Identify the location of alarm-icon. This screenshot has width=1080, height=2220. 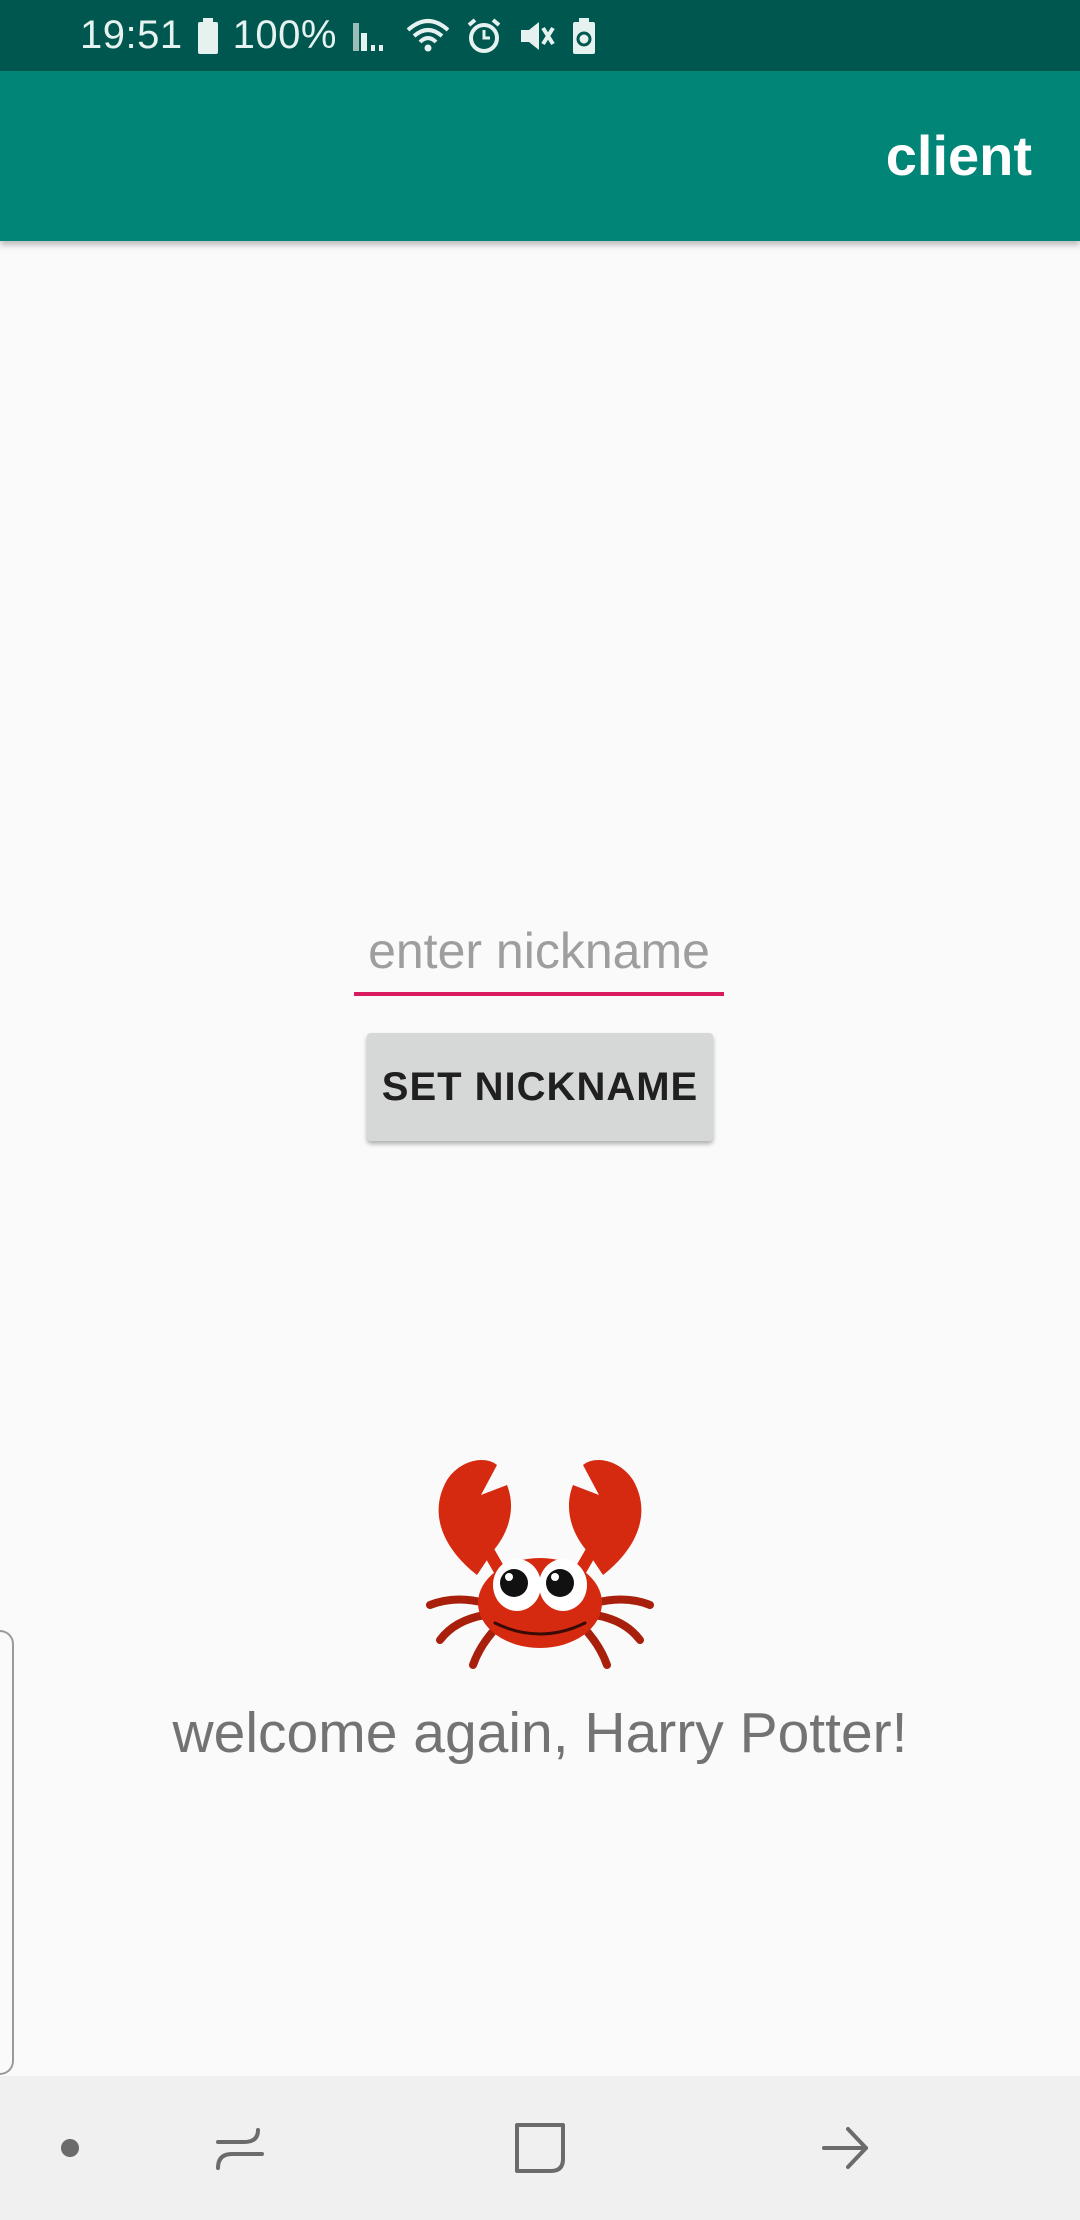
(484, 36).